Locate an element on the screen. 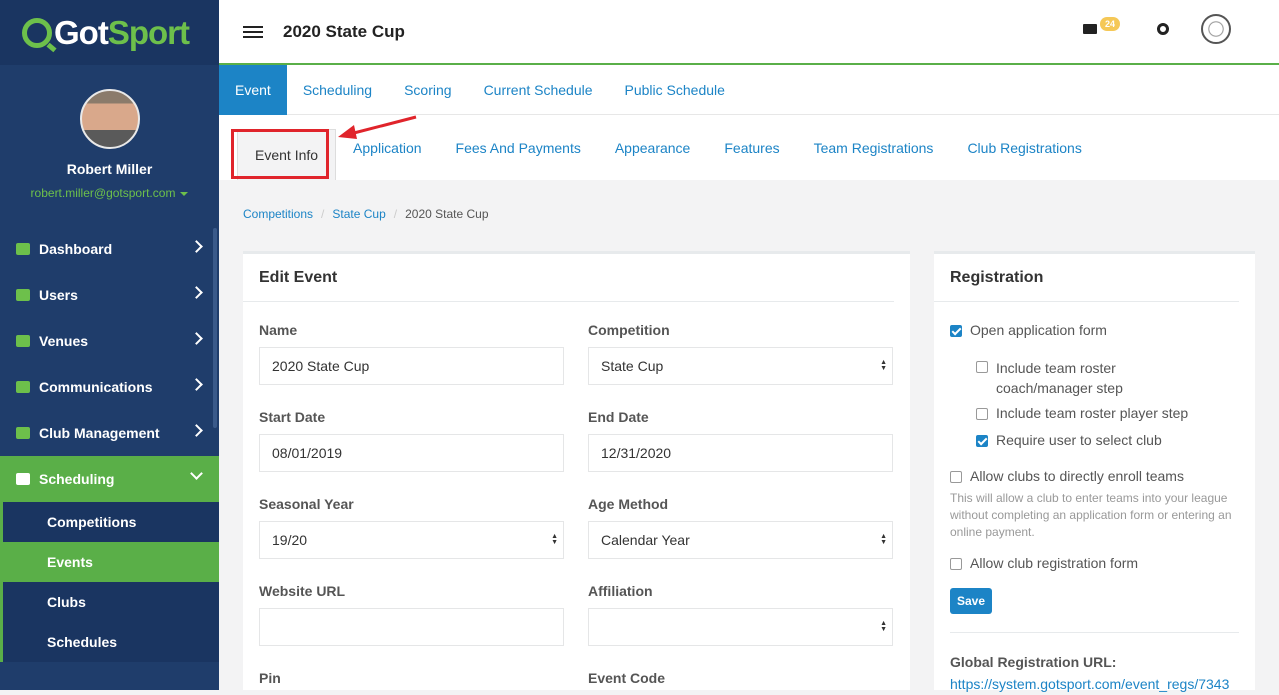 This screenshot has width=1279, height=695. sidebar-item-venues: Venues is located at coordinates (109, 341).